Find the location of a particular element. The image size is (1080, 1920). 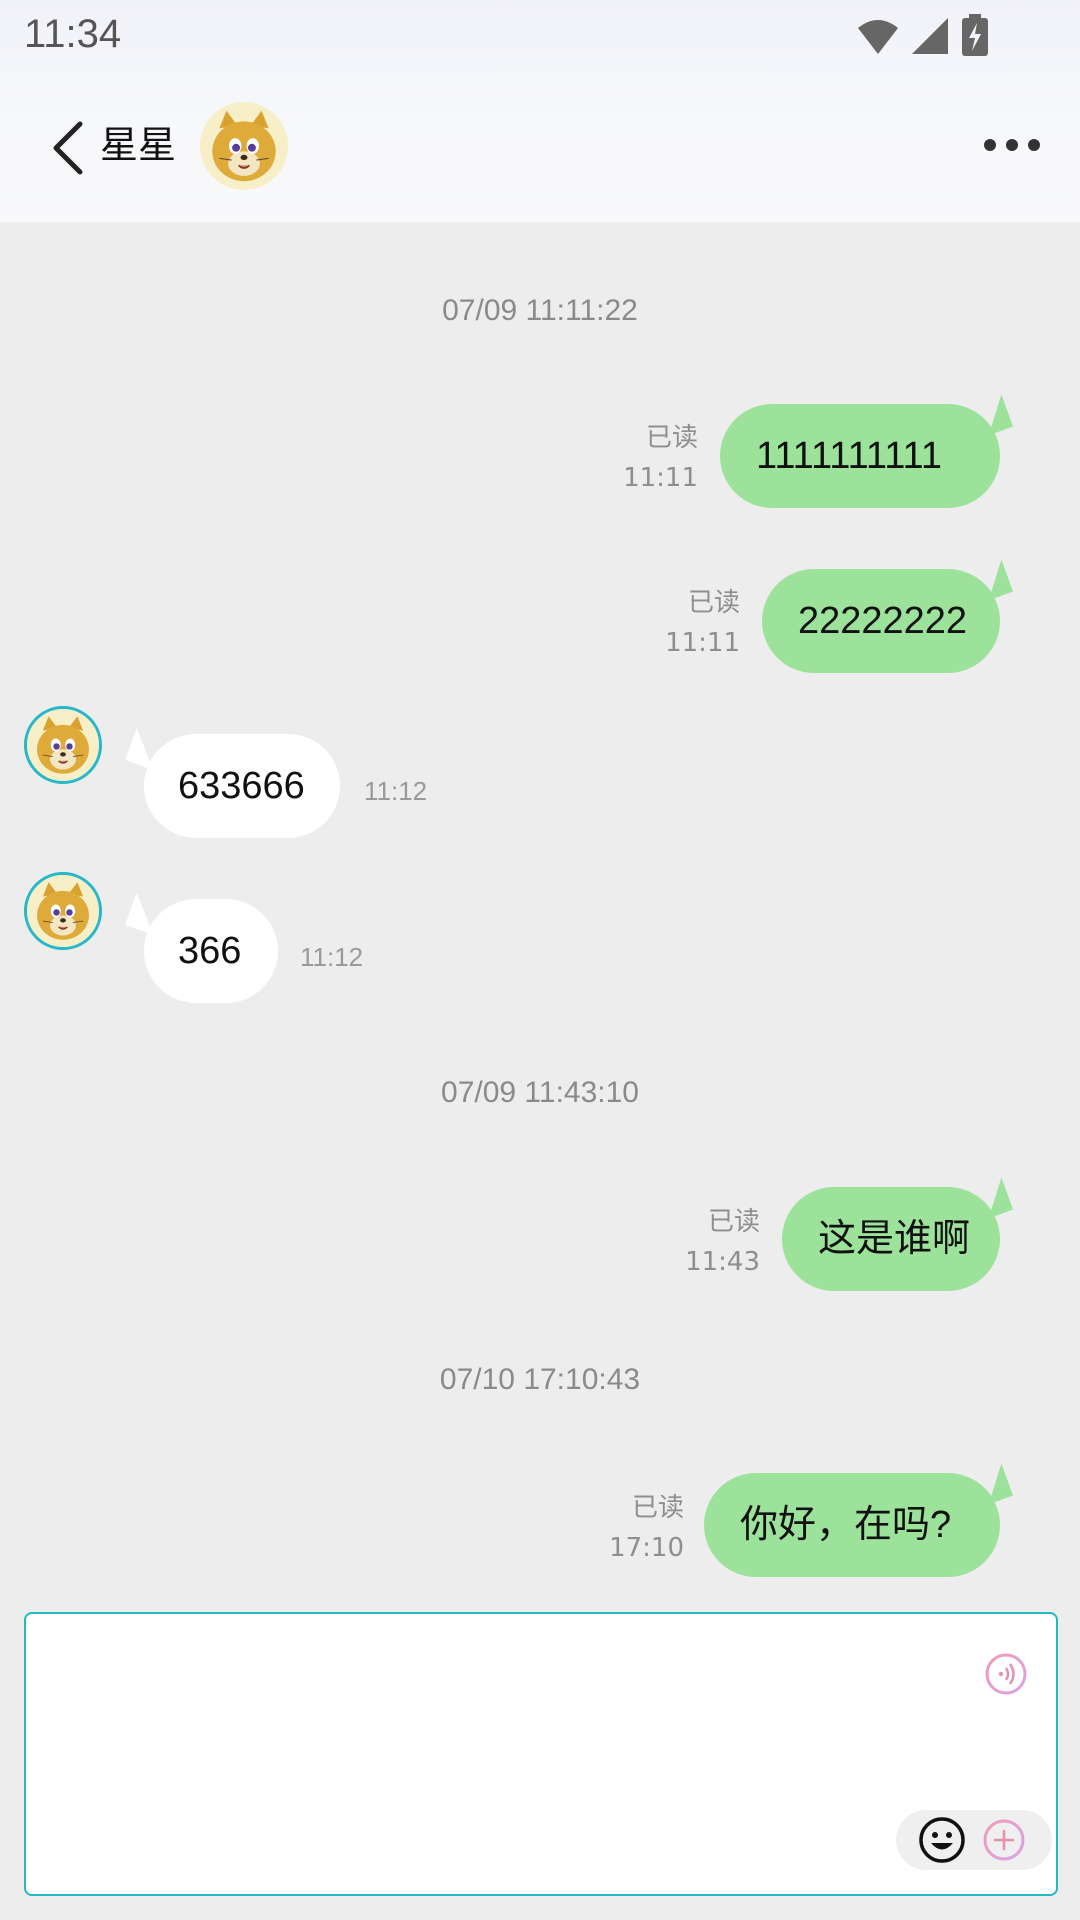

chevron-left-icon is located at coordinates (68, 148).